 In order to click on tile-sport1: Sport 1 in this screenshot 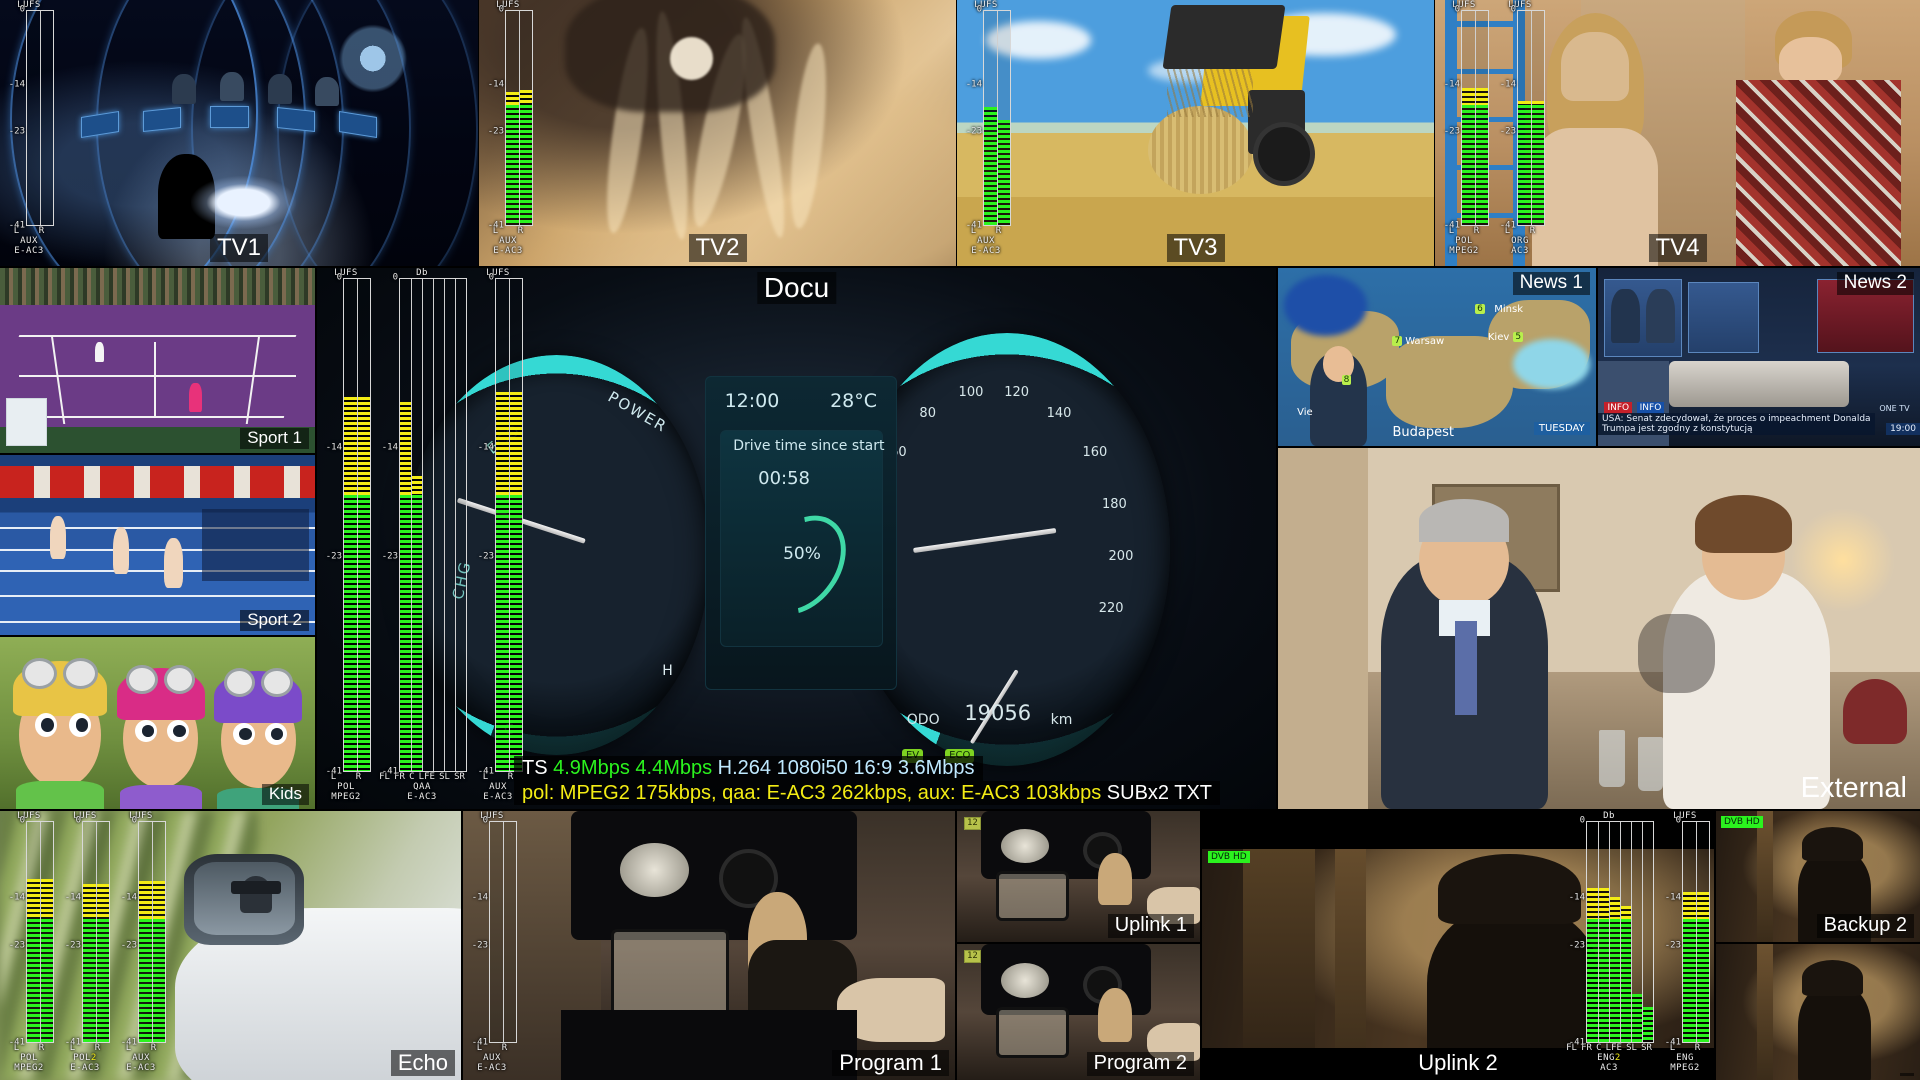, I will do `click(157, 360)`.